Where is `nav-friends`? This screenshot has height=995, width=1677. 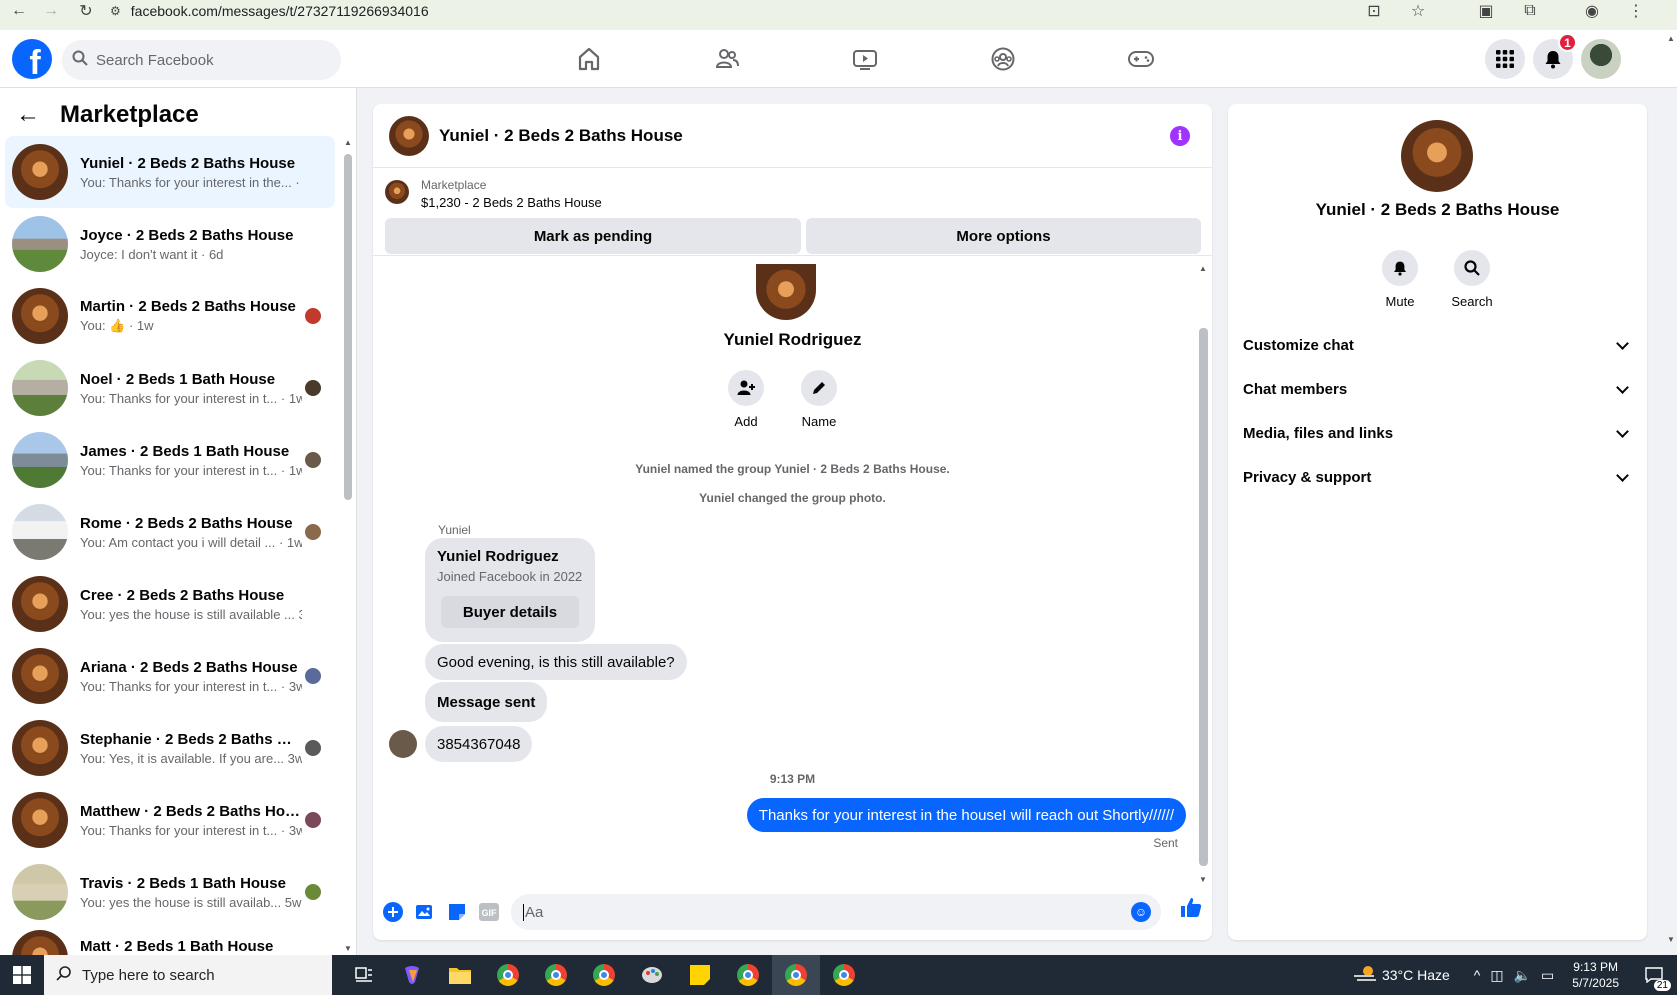 nav-friends is located at coordinates (727, 59).